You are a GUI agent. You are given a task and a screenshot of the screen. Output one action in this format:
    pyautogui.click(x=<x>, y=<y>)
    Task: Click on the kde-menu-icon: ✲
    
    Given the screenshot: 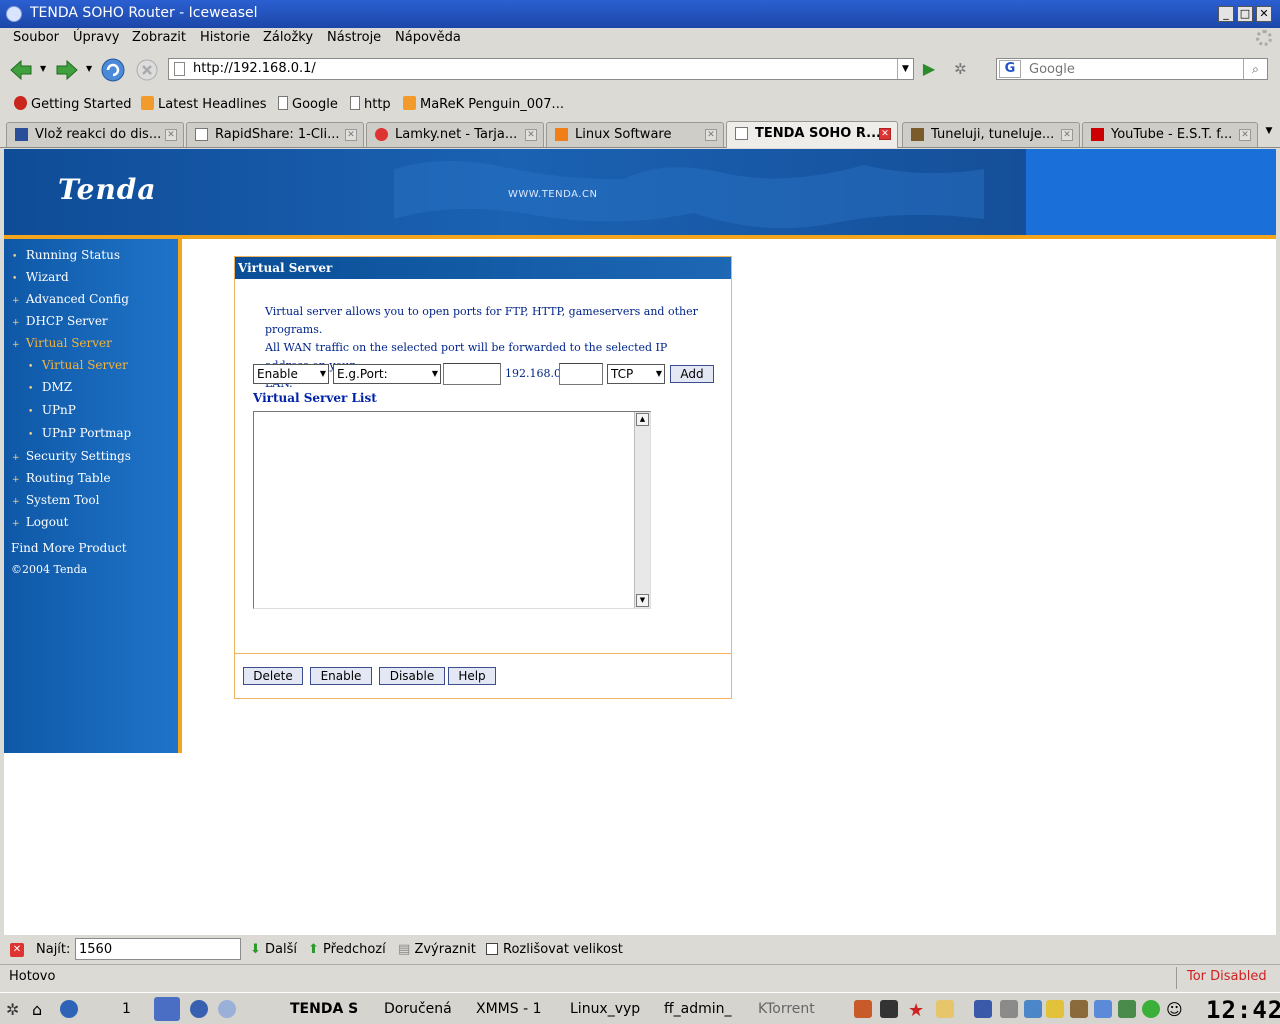 What is the action you would take?
    pyautogui.click(x=15, y=1009)
    